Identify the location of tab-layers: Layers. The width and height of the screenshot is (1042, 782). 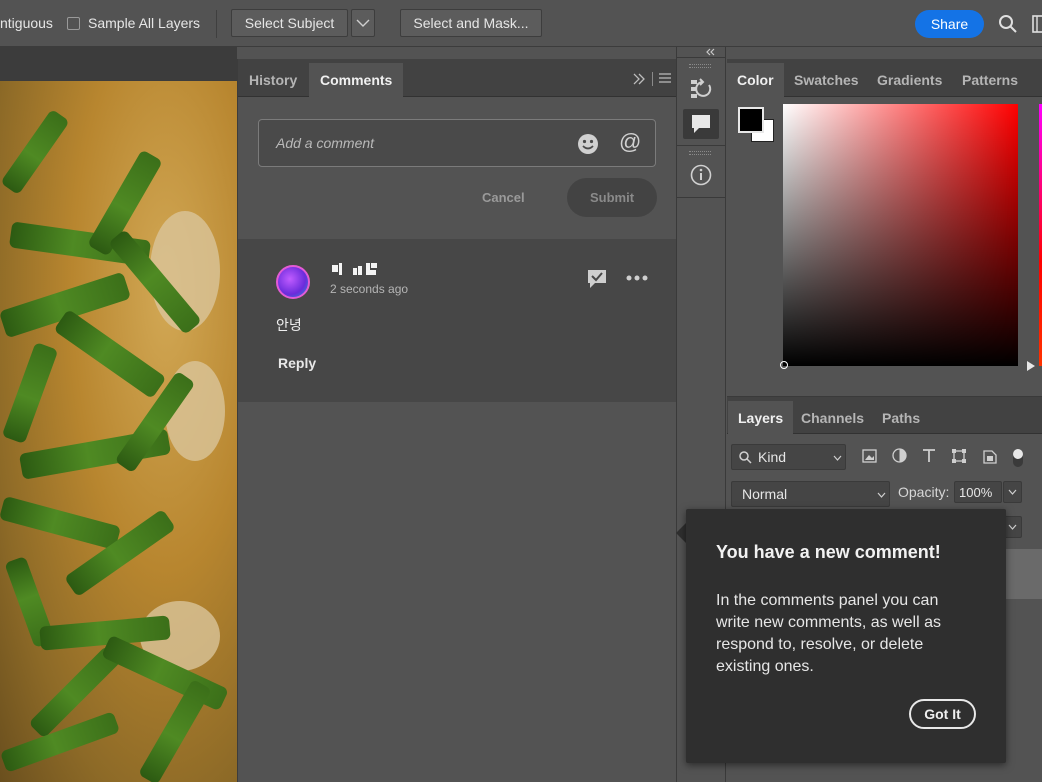
(761, 418).